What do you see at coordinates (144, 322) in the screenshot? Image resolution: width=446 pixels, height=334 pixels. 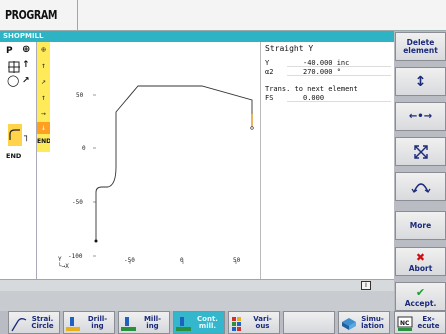 I see `milling-button: Mill- ing` at bounding box center [144, 322].